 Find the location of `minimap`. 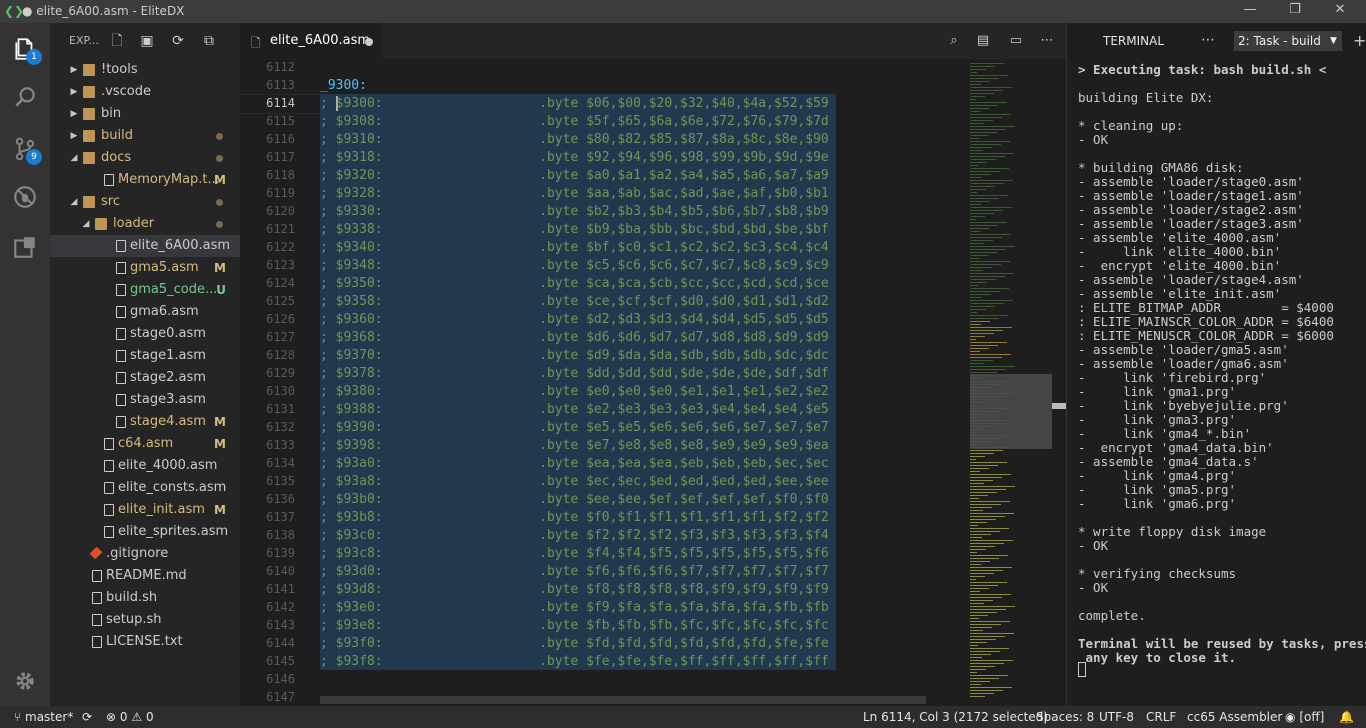

minimap is located at coordinates (1006, 382).